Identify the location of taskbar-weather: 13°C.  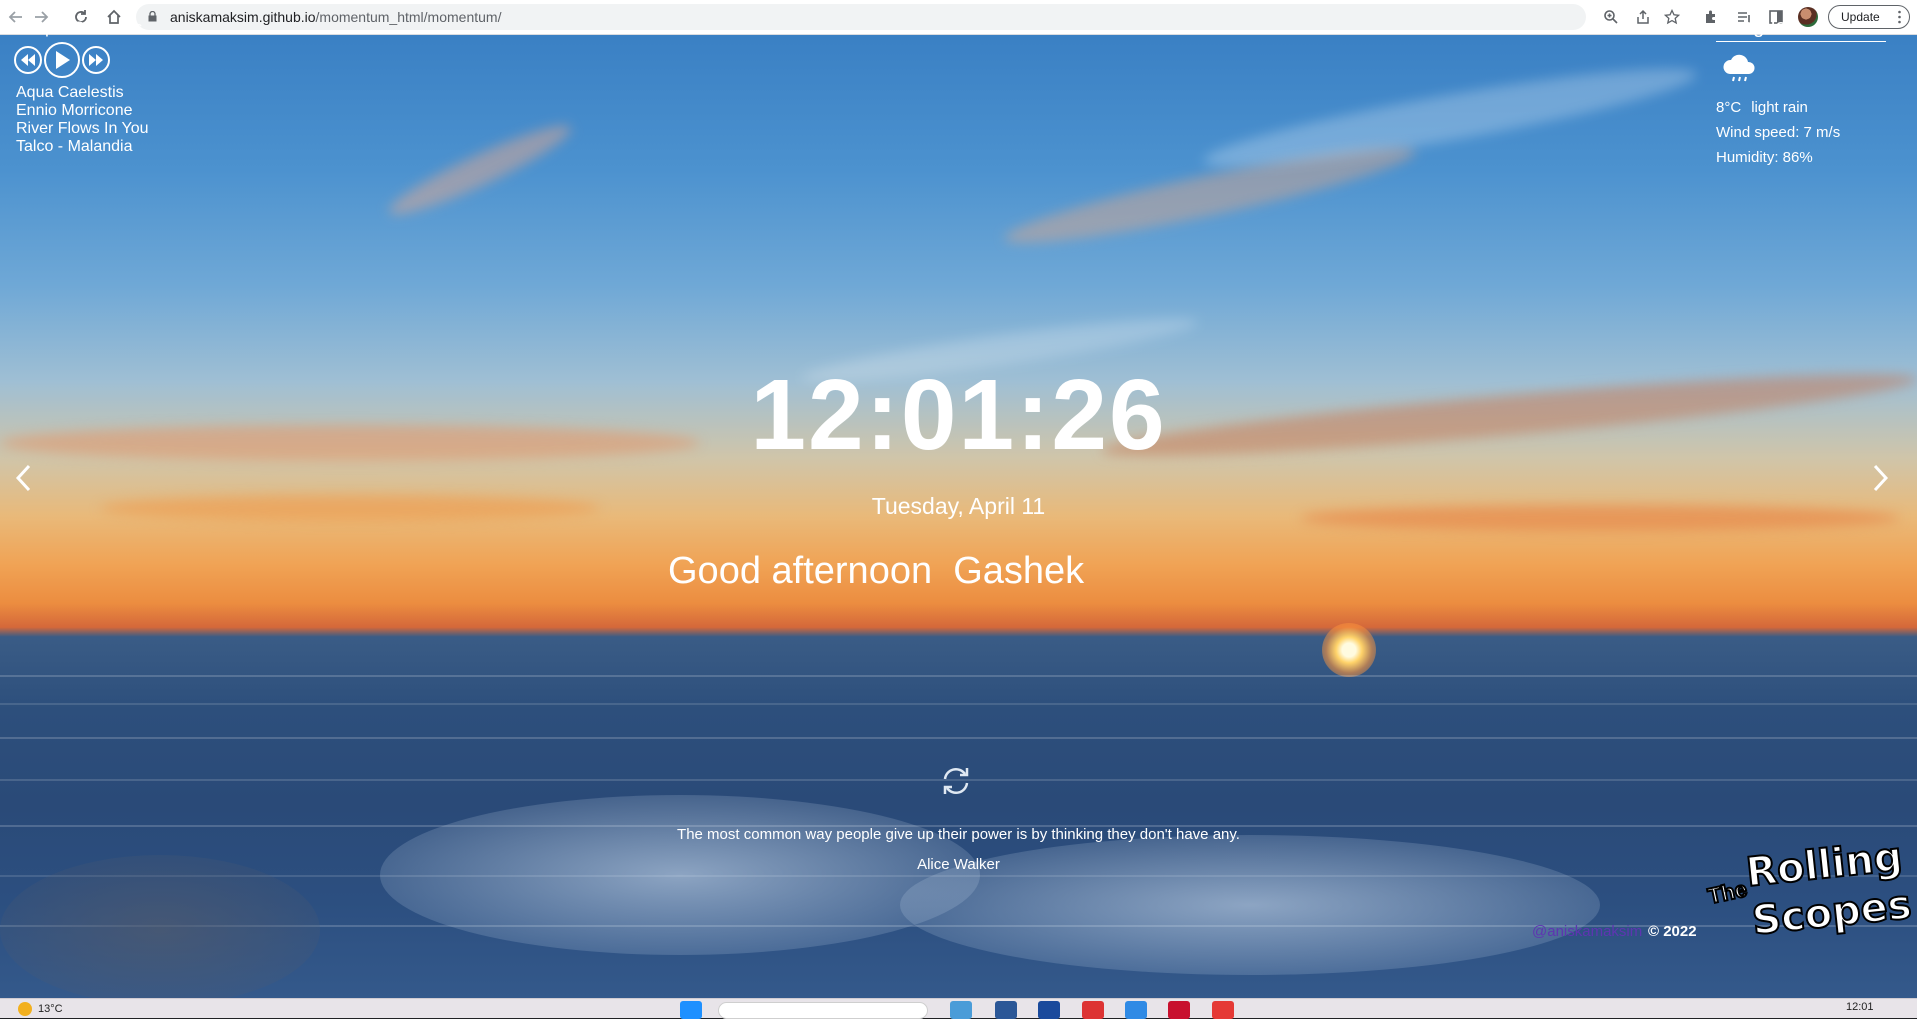
(40, 1009).